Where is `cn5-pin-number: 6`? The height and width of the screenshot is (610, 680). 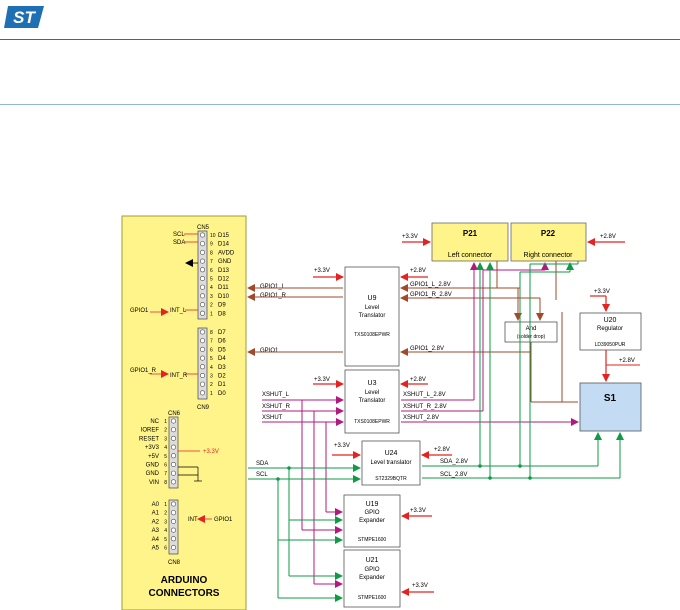
cn5-pin-number: 6 is located at coordinates (211, 271).